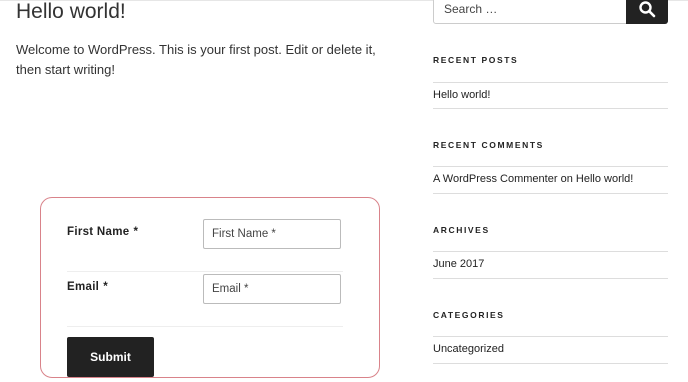 The width and height of the screenshot is (688, 382). What do you see at coordinates (458, 264) in the screenshot?
I see `archive-link: June 2017` at bounding box center [458, 264].